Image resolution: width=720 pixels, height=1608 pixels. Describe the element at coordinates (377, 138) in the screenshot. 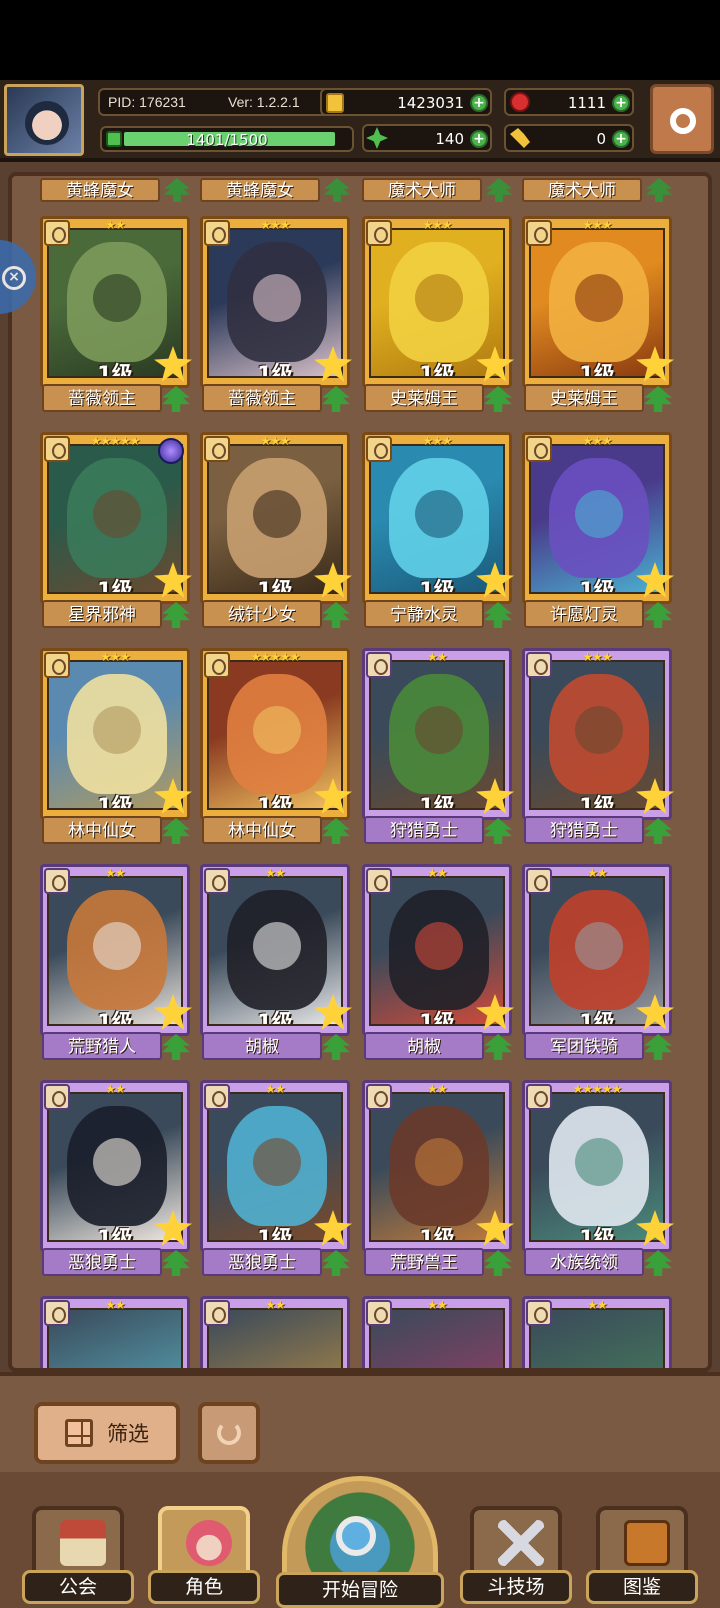

I see `clover-icon` at that location.